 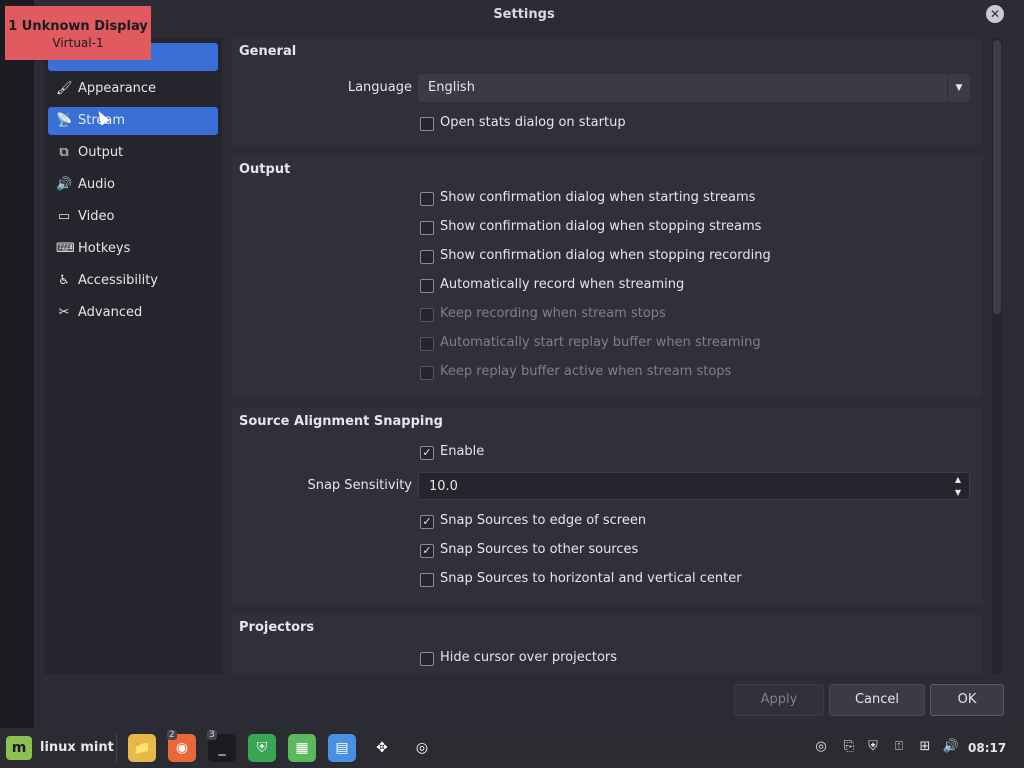 I want to click on sidebar-item-hotkeys: ⌨ Hotkeys, so click(x=133, y=249).